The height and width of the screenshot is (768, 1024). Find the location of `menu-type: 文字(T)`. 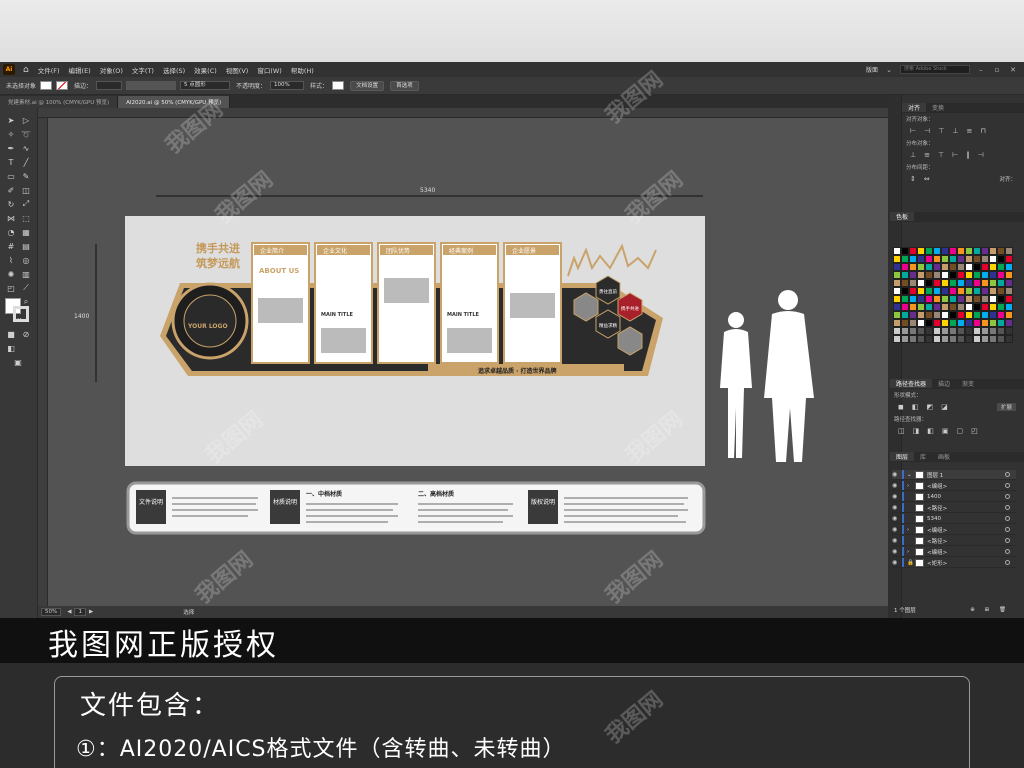

menu-type: 文字(T) is located at coordinates (143, 70).